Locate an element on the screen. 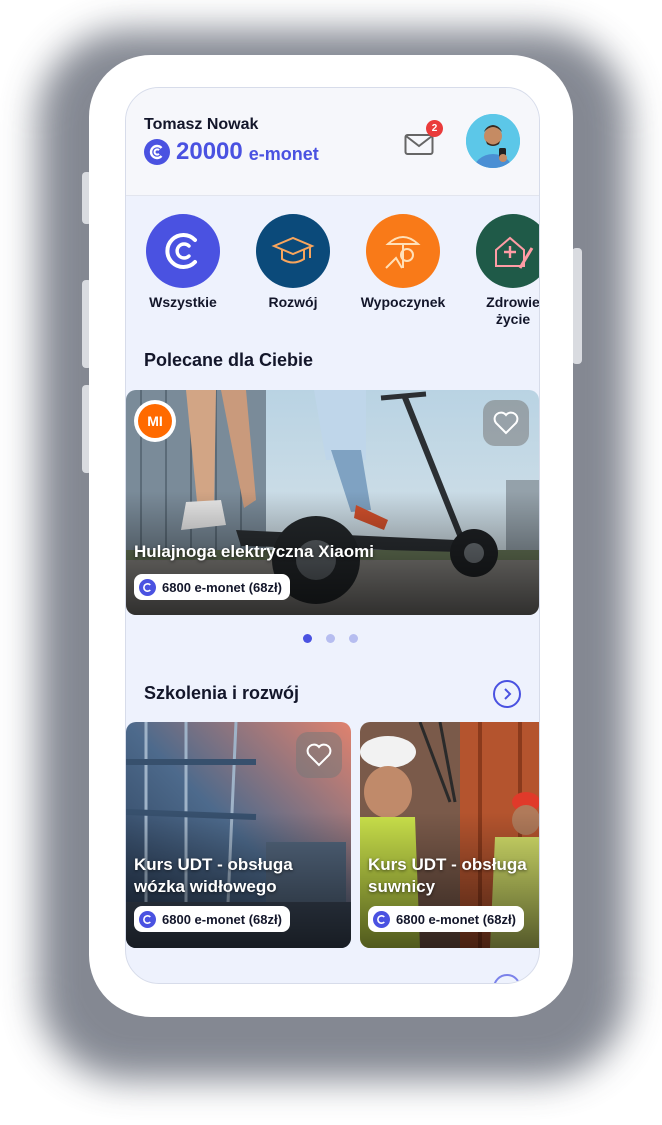 The height and width of the screenshot is (1125, 662). health-icon is located at coordinates (507, 251).